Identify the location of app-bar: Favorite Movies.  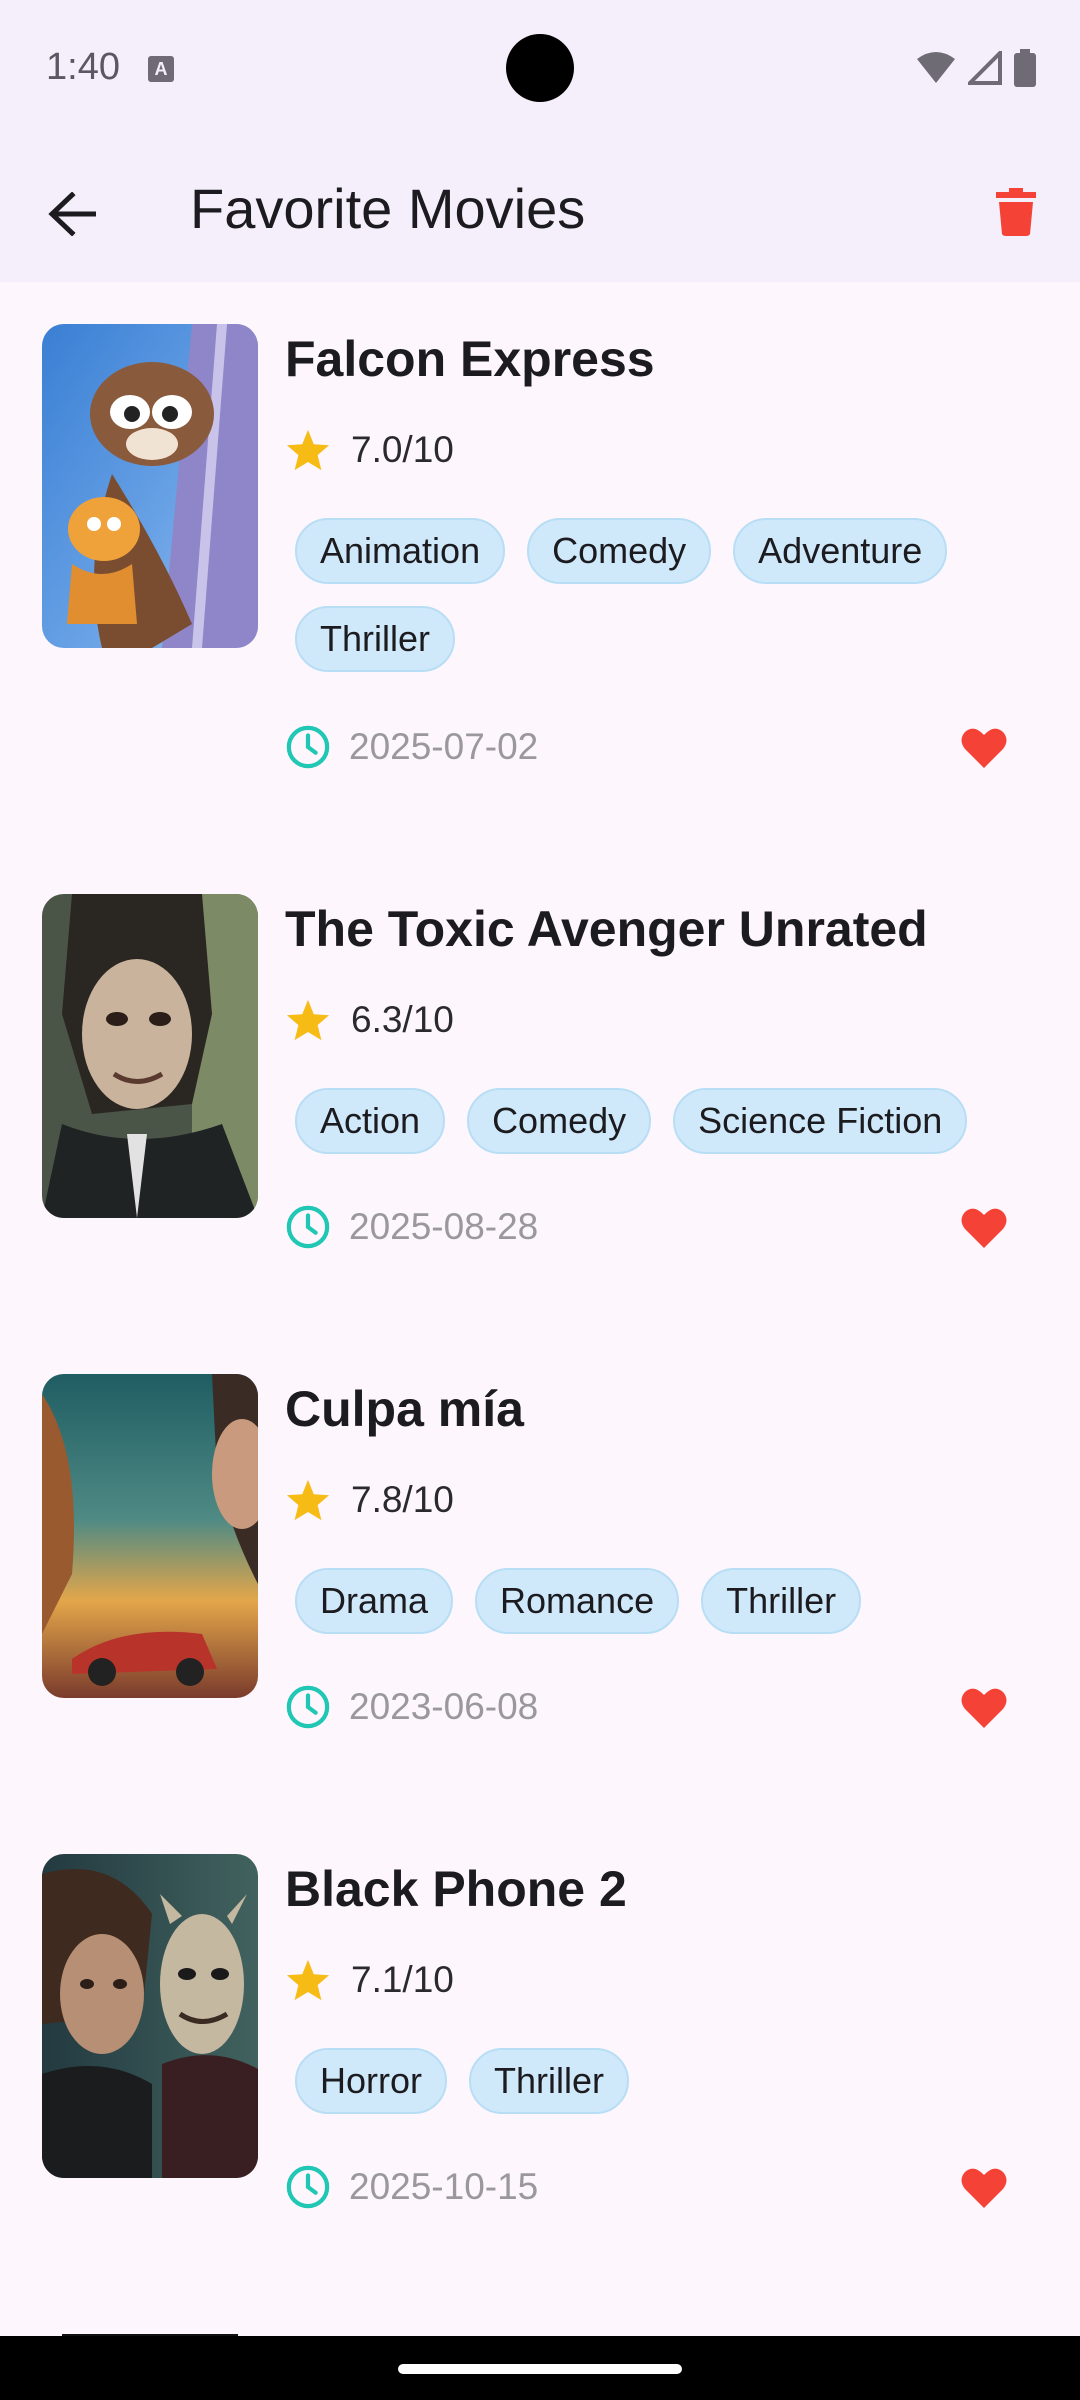
(540, 211).